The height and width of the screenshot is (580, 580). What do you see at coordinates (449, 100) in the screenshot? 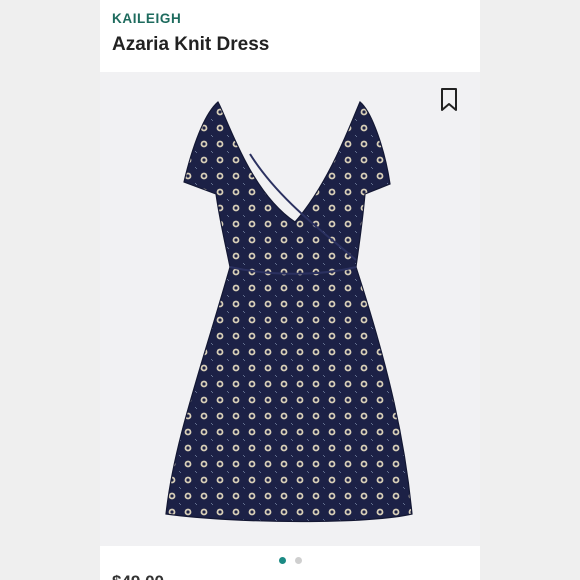
I see `bookmark-icon` at bounding box center [449, 100].